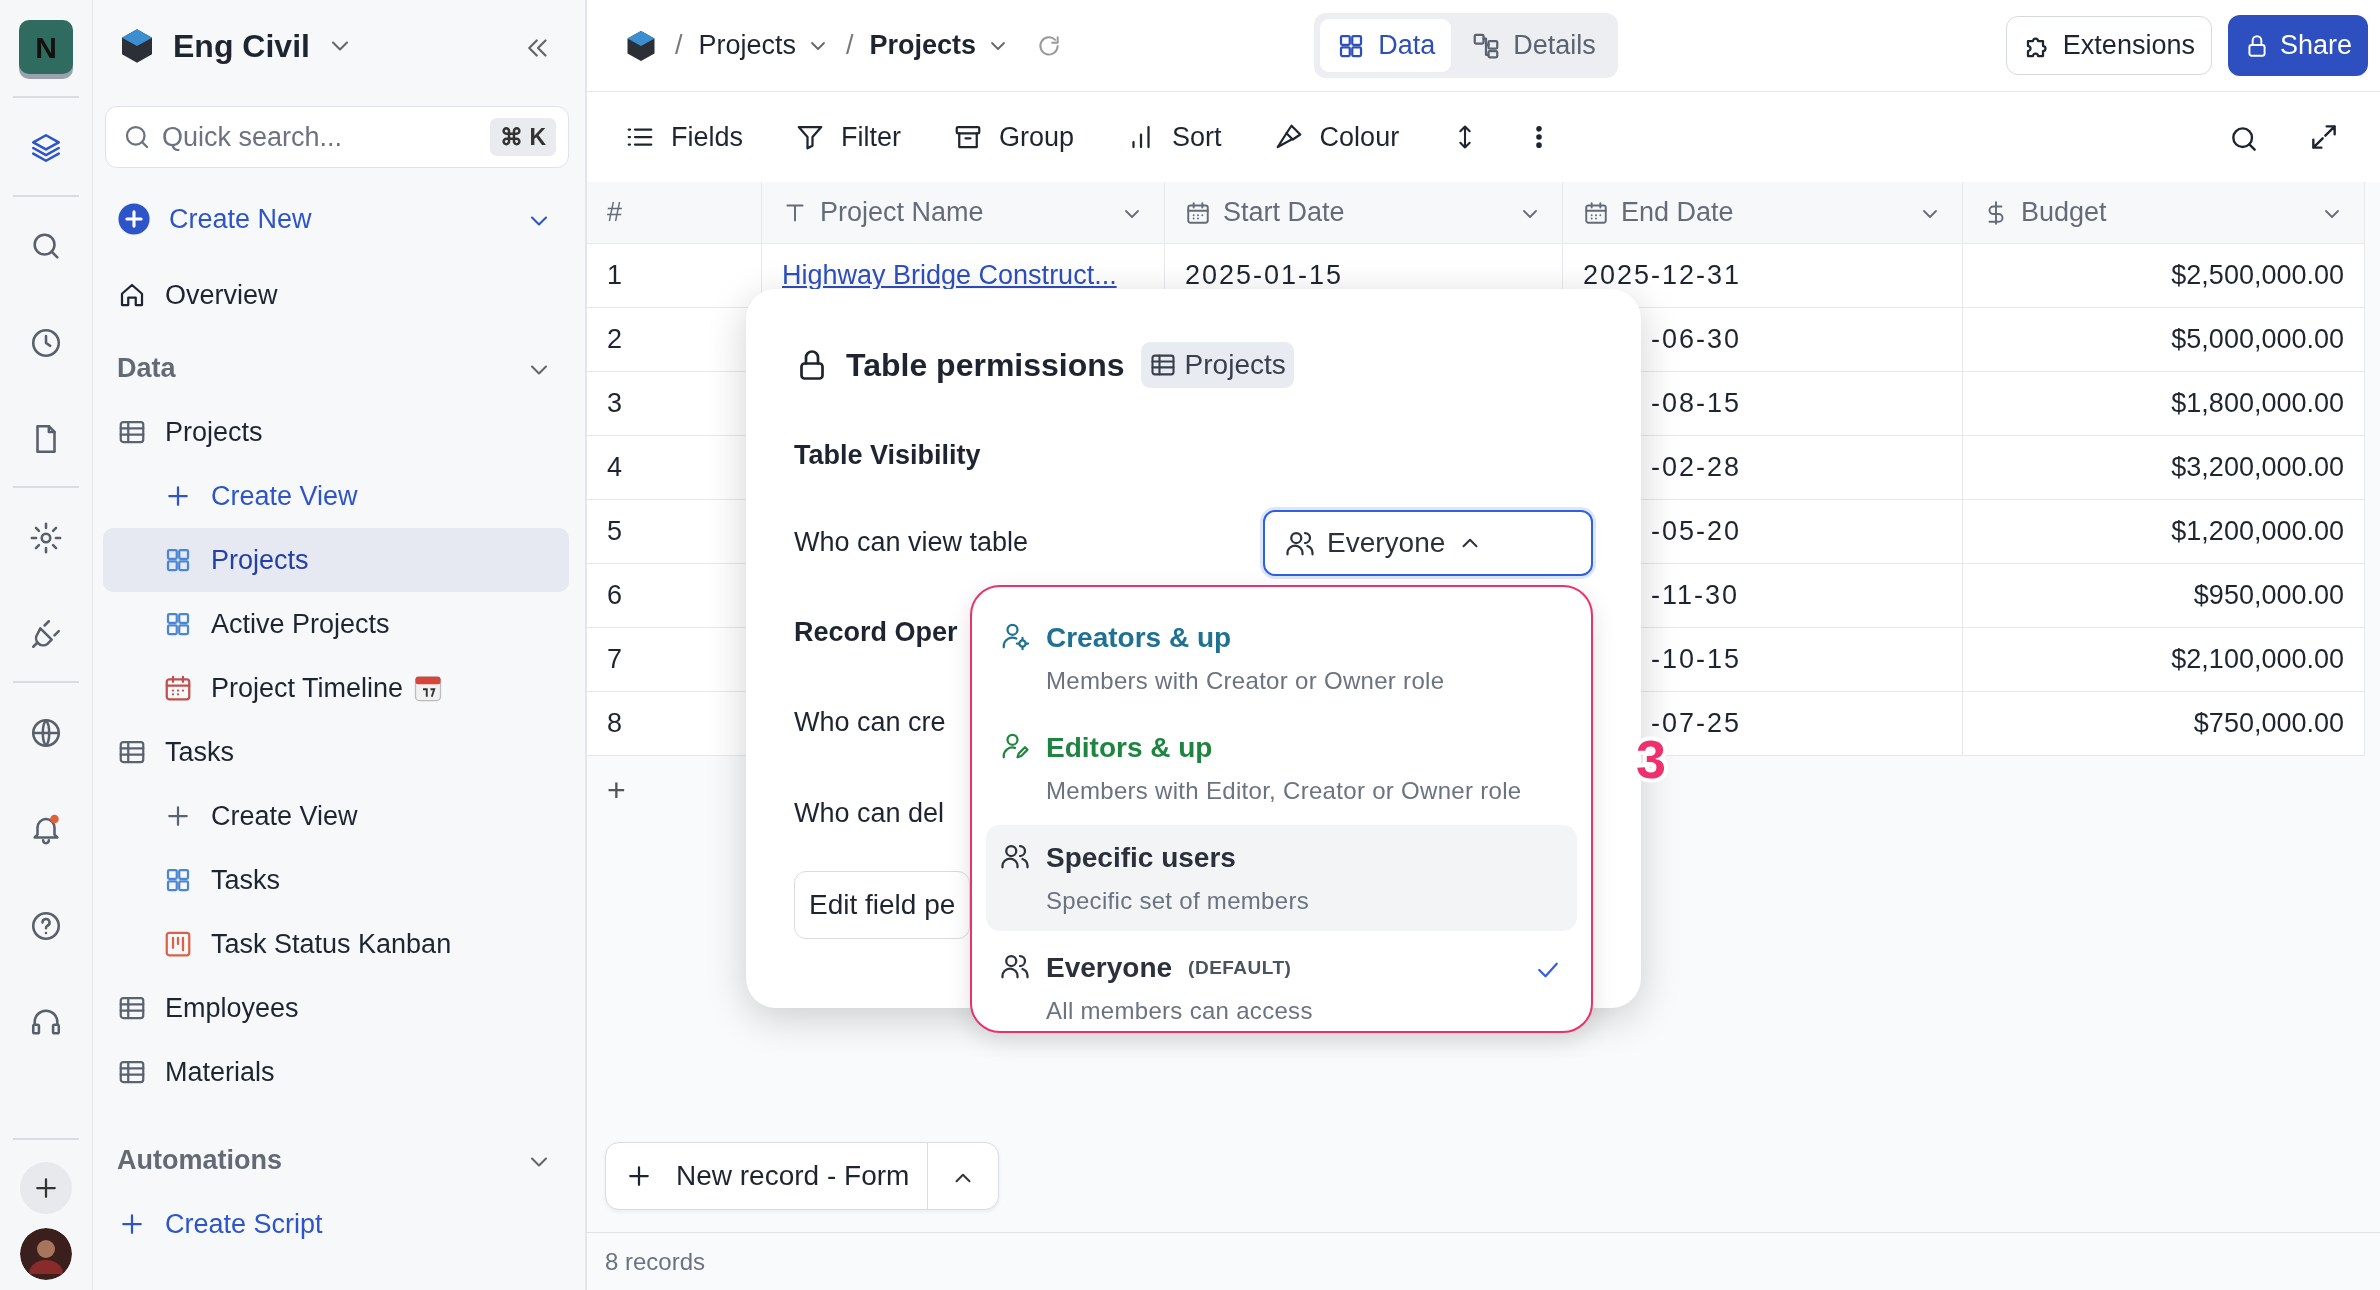  Describe the element at coordinates (615, 276) in the screenshot. I see `row-number: 1` at that location.